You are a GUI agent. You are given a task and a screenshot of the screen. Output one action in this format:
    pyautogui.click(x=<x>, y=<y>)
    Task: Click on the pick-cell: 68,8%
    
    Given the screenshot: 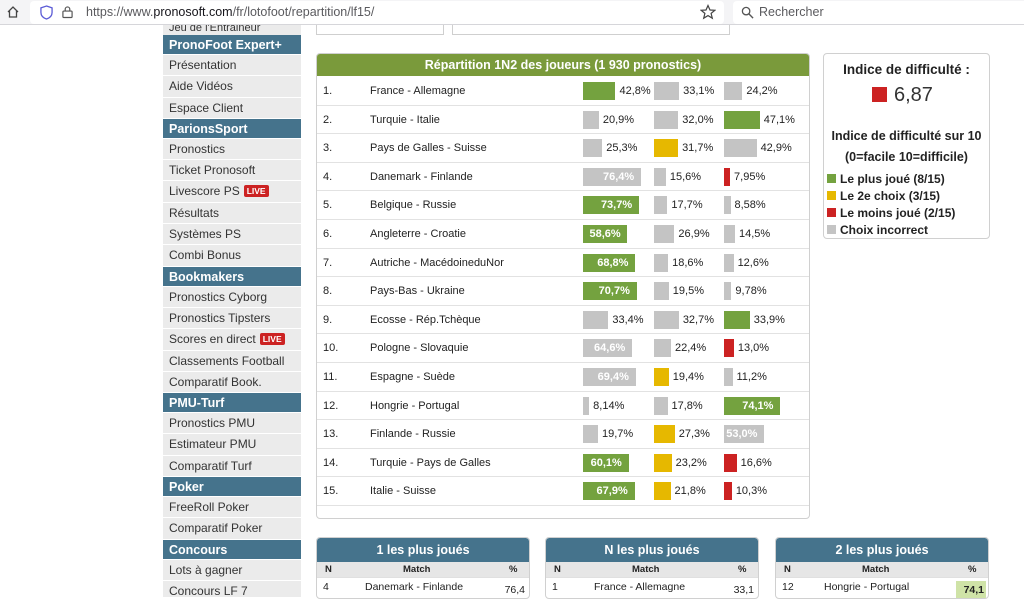 What is the action you would take?
    pyautogui.click(x=616, y=263)
    